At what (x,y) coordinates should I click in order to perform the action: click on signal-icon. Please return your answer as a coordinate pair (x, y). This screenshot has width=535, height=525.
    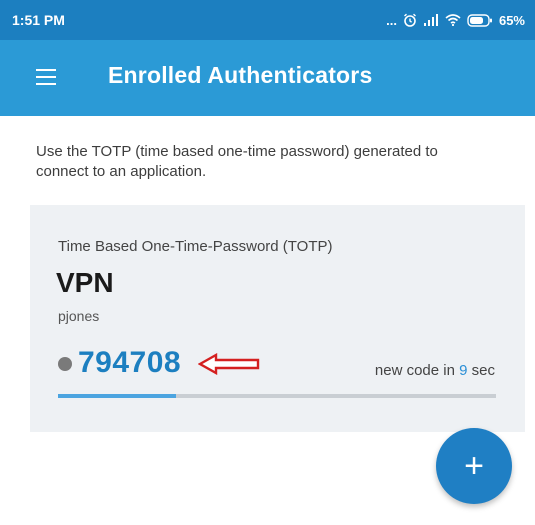
    Looking at the image, I should click on (431, 20).